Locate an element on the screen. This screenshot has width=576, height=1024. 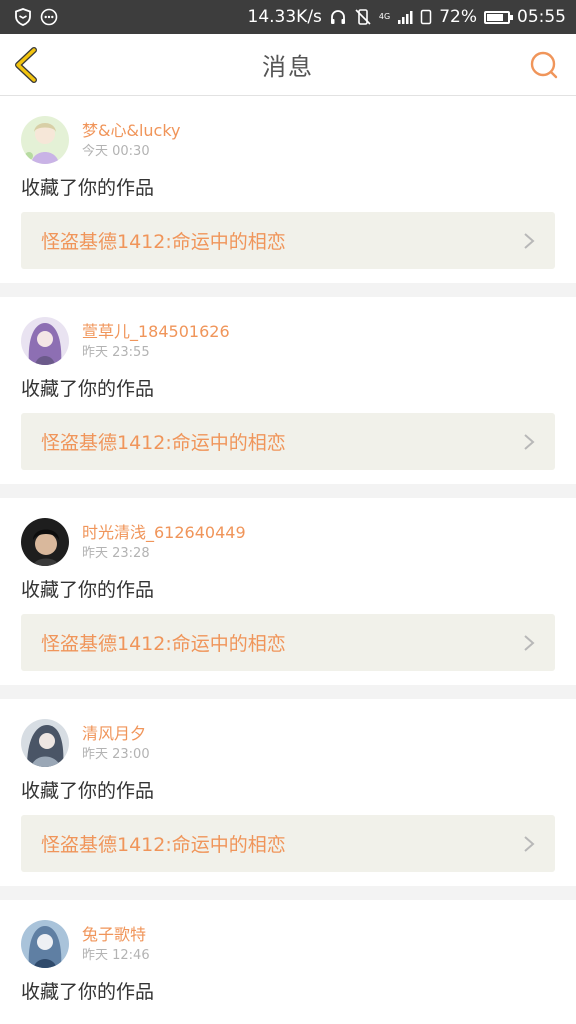
battery-icon is located at coordinates (498, 17).